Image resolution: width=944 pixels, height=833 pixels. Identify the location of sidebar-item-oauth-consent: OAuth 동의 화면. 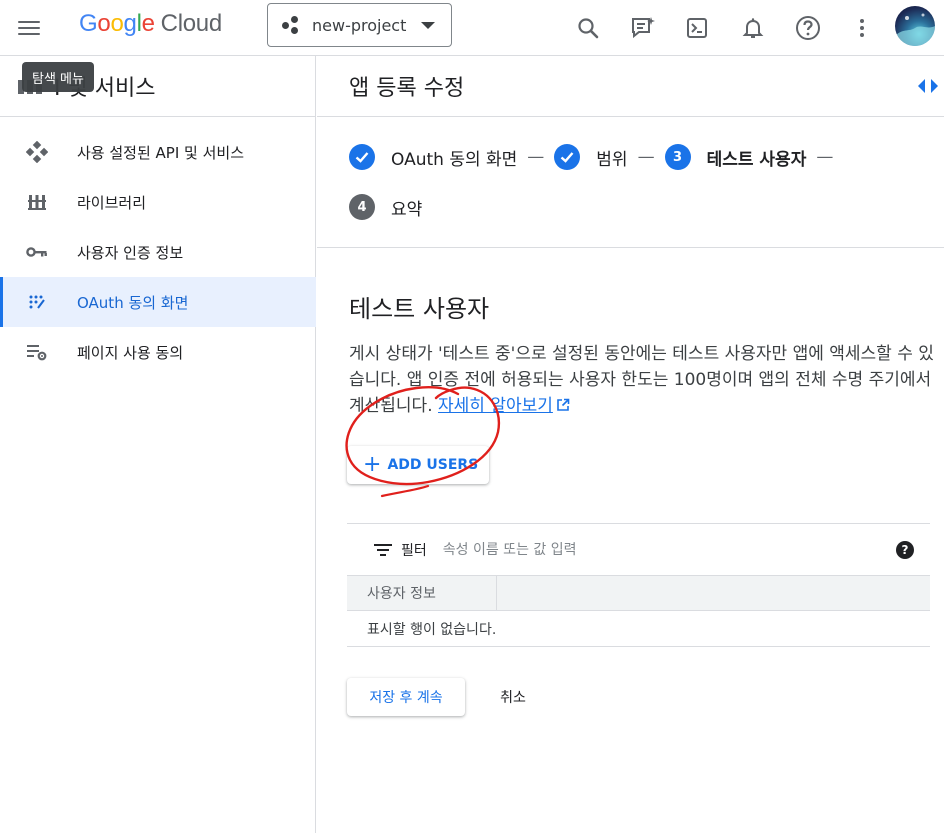
(158, 302).